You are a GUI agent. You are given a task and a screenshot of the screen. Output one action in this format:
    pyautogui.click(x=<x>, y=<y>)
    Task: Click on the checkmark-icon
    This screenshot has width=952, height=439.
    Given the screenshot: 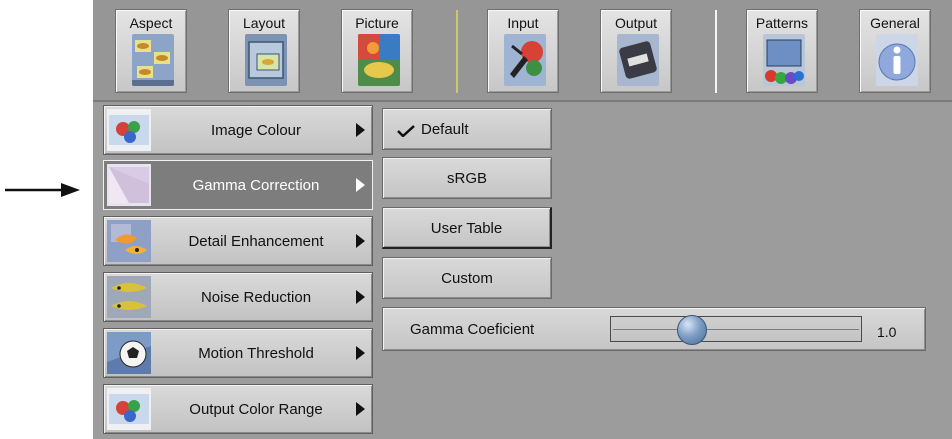 What is the action you would take?
    pyautogui.click(x=406, y=131)
    